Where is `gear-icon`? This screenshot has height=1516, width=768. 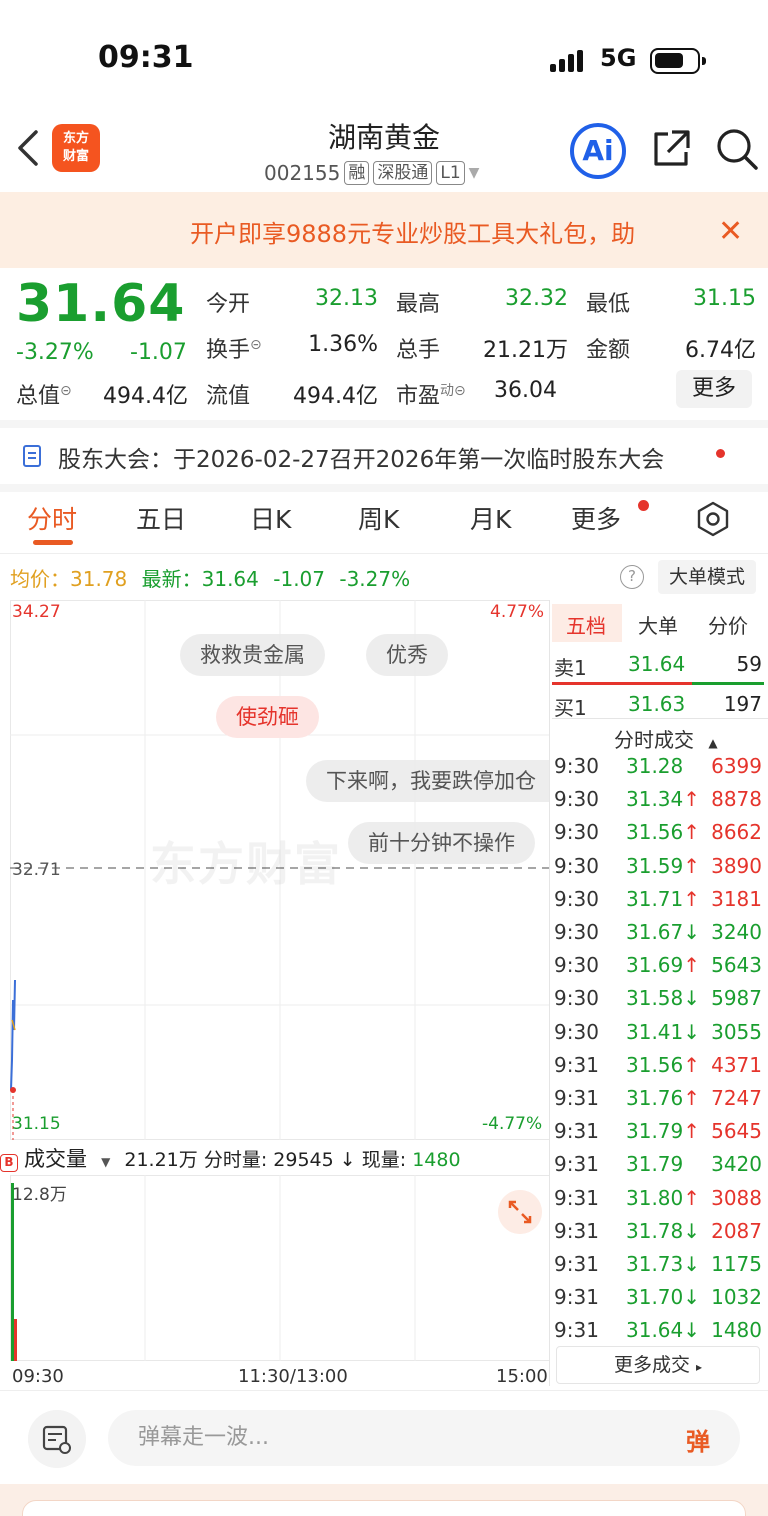
gear-icon is located at coordinates (713, 519).